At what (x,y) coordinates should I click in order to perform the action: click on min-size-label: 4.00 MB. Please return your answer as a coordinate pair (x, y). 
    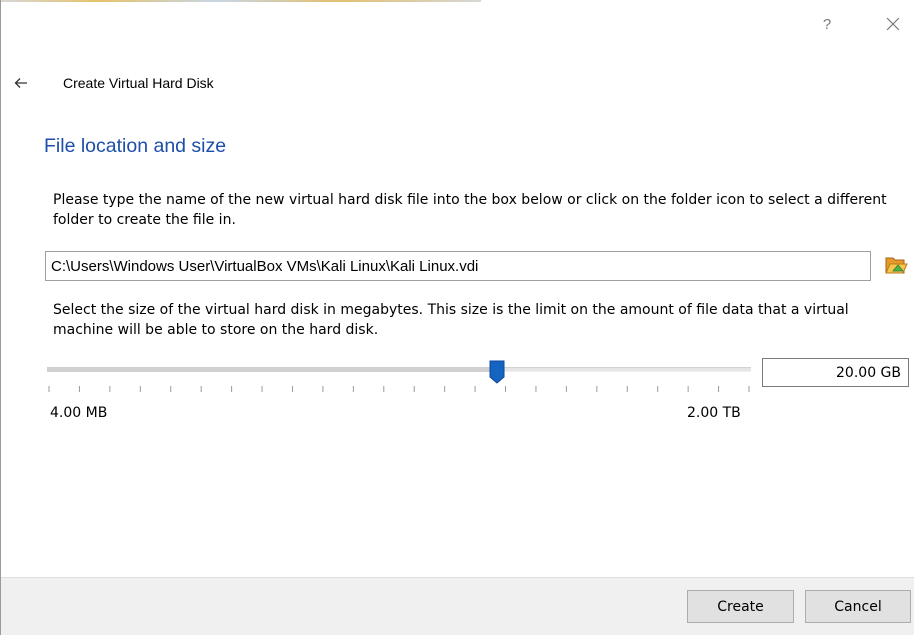
    Looking at the image, I should click on (79, 413).